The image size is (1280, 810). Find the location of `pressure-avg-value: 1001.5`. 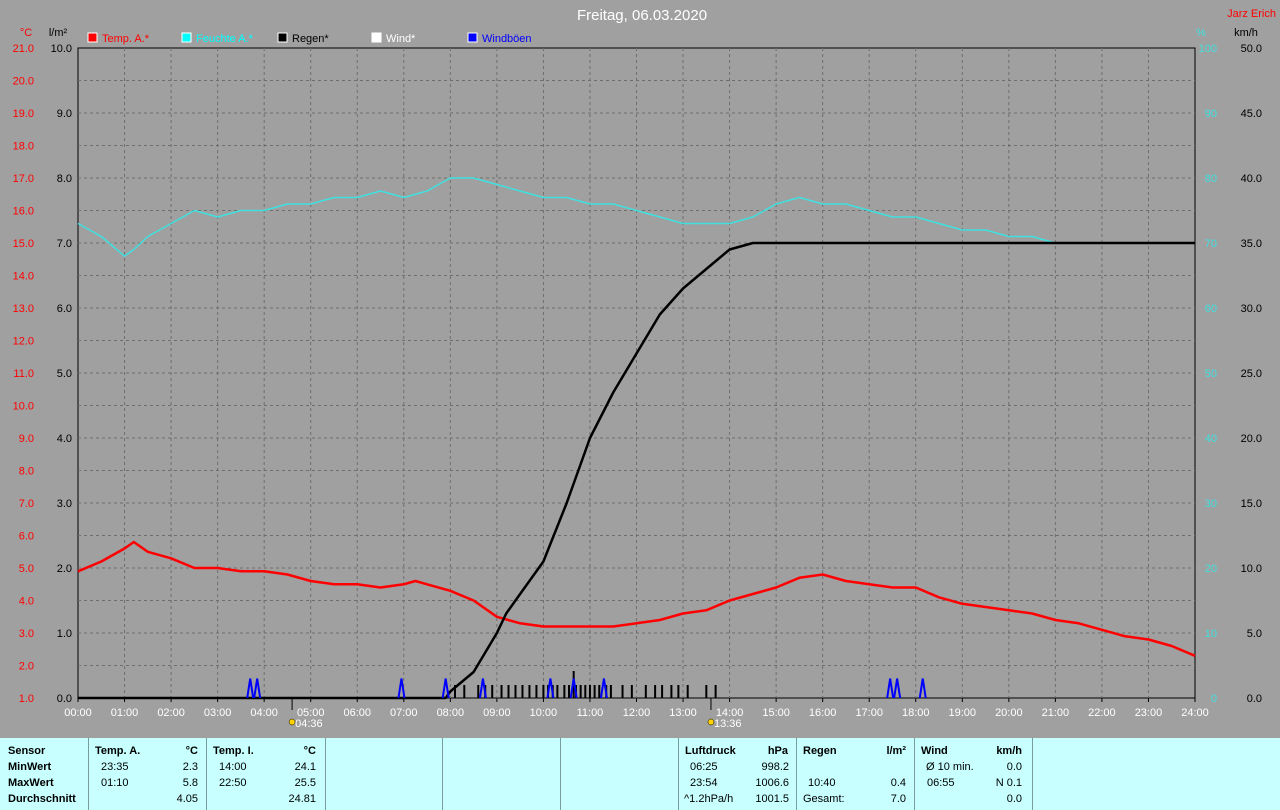

pressure-avg-value: 1001.5 is located at coordinates (772, 799).